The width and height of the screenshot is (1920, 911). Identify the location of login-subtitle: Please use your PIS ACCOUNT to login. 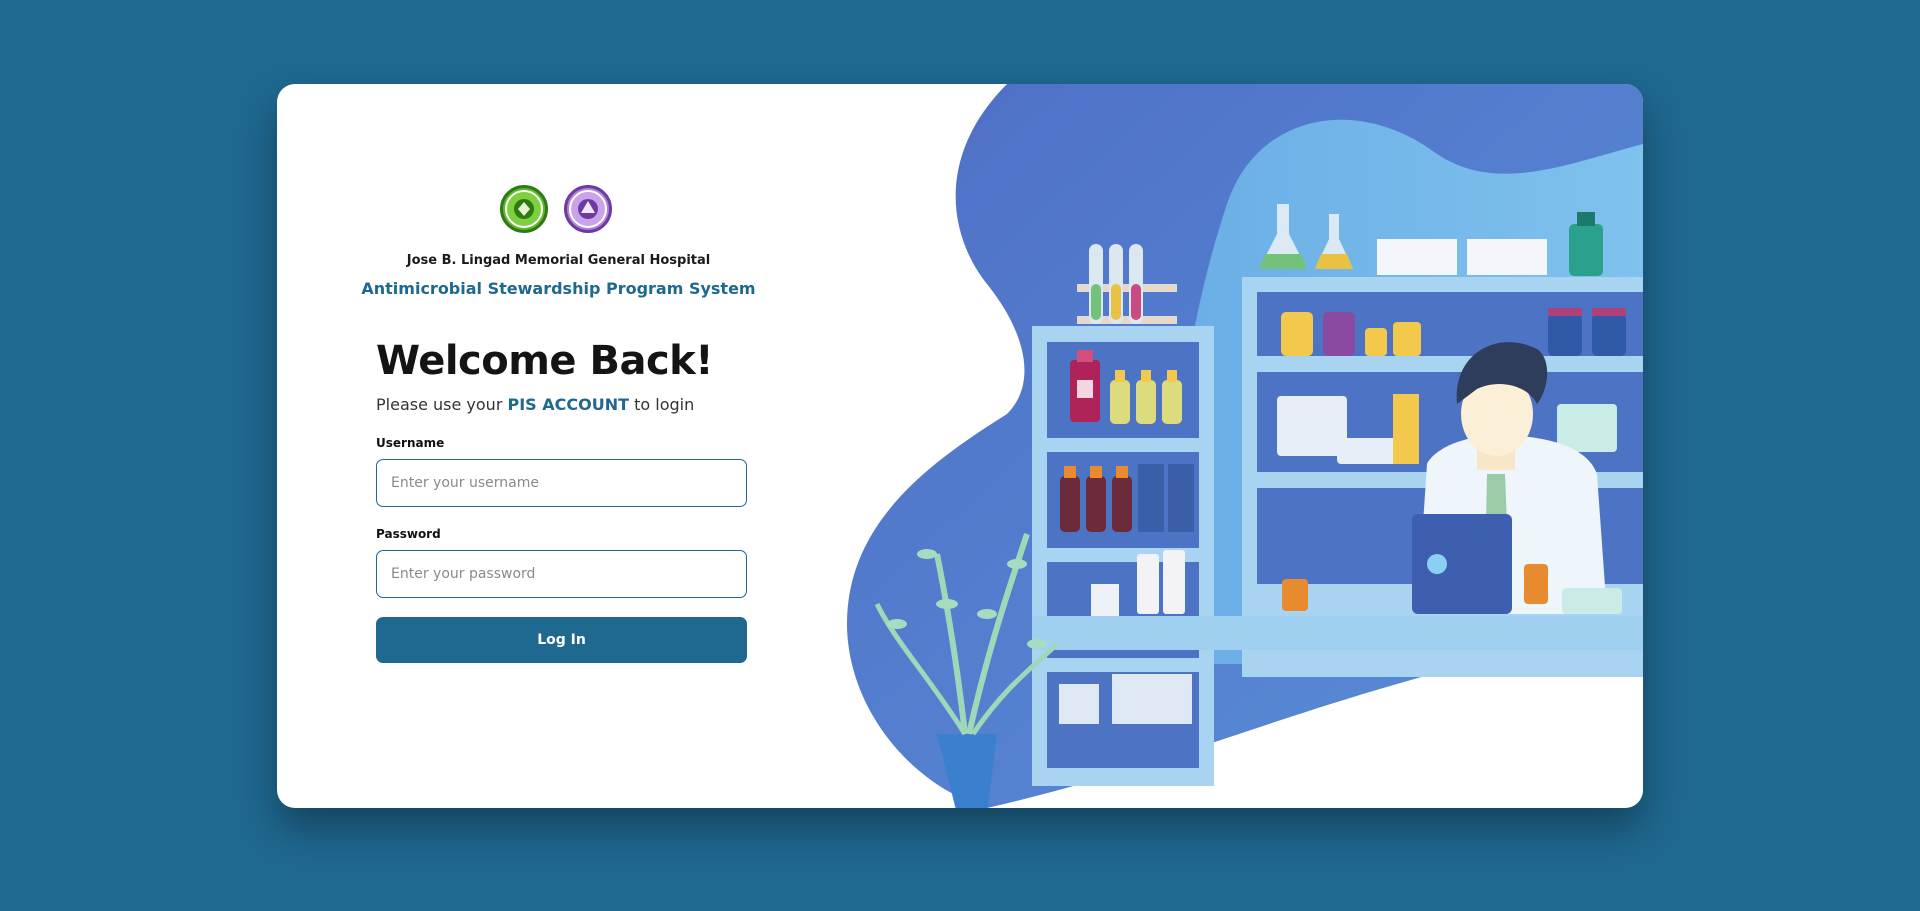
(535, 404).